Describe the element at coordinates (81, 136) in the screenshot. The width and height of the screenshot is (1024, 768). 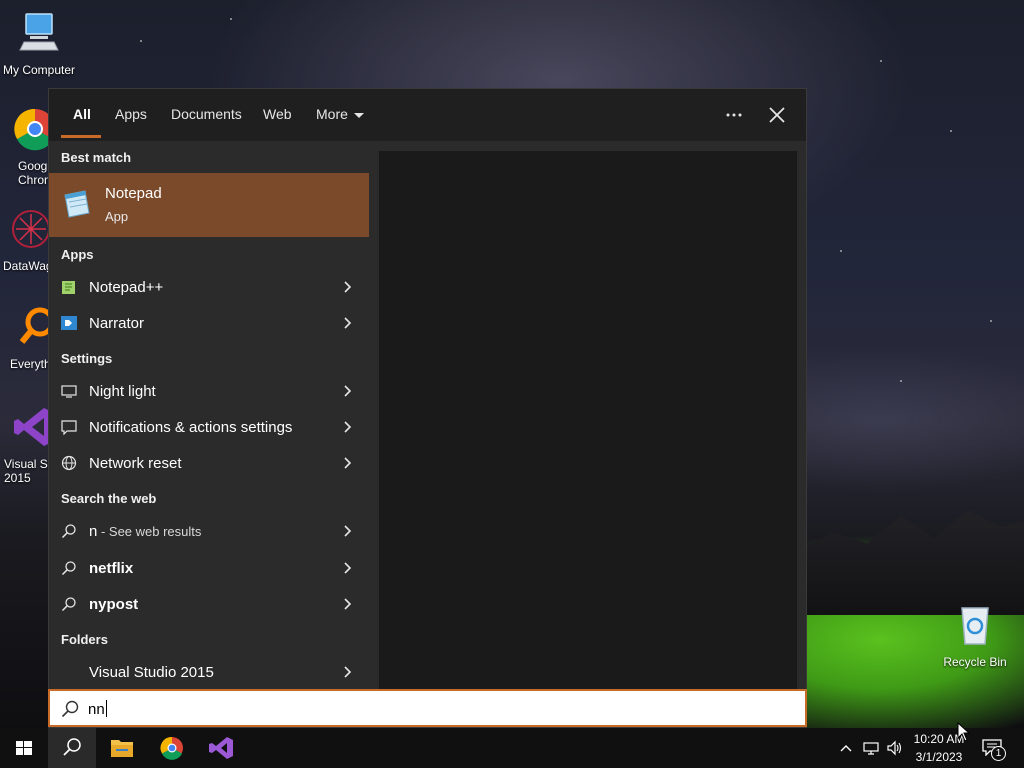
I see `active-tab-indicator` at that location.